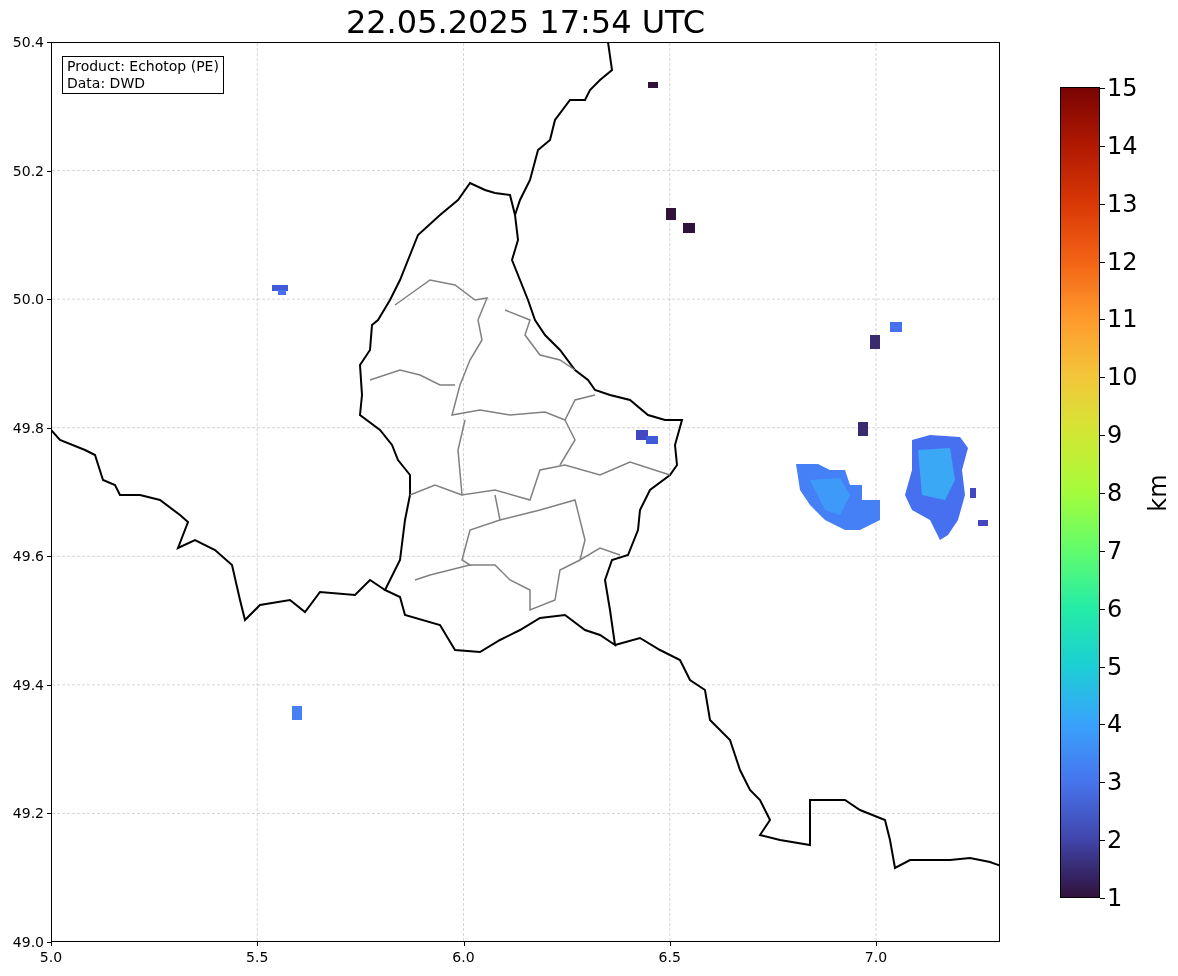 The image size is (1178, 976). I want to click on colorbar-tick-label: 6, so click(1115, 608).